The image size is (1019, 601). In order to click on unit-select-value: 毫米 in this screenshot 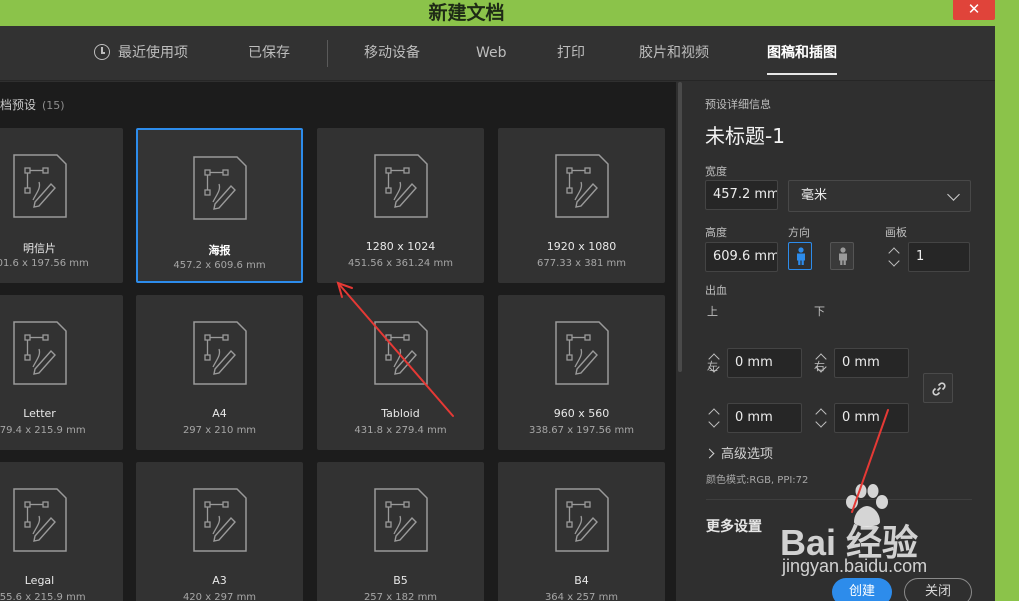, I will do `click(814, 195)`.